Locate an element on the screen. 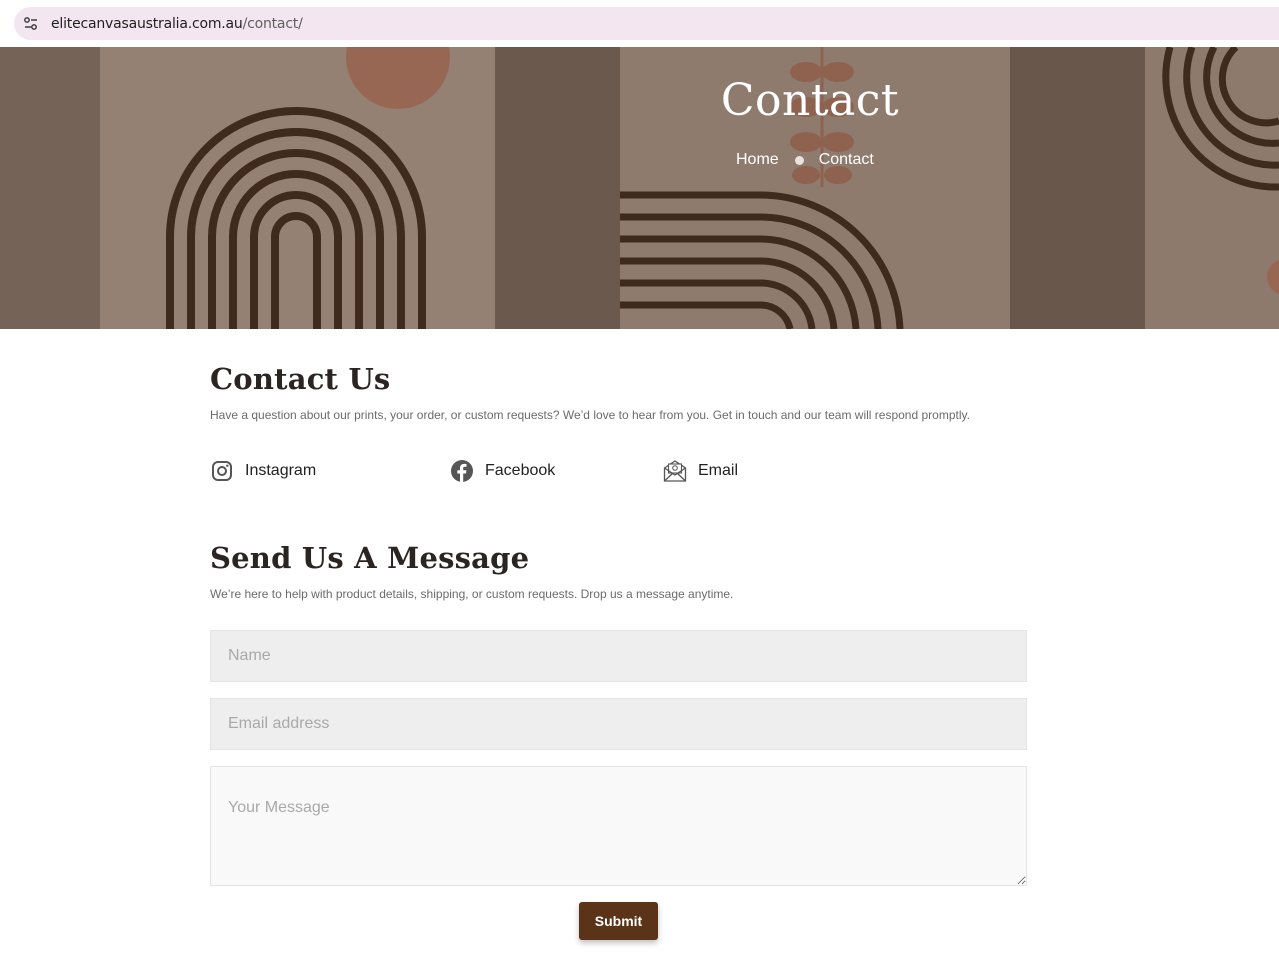 This screenshot has width=1279, height=953. instagram-icon is located at coordinates (222, 471).